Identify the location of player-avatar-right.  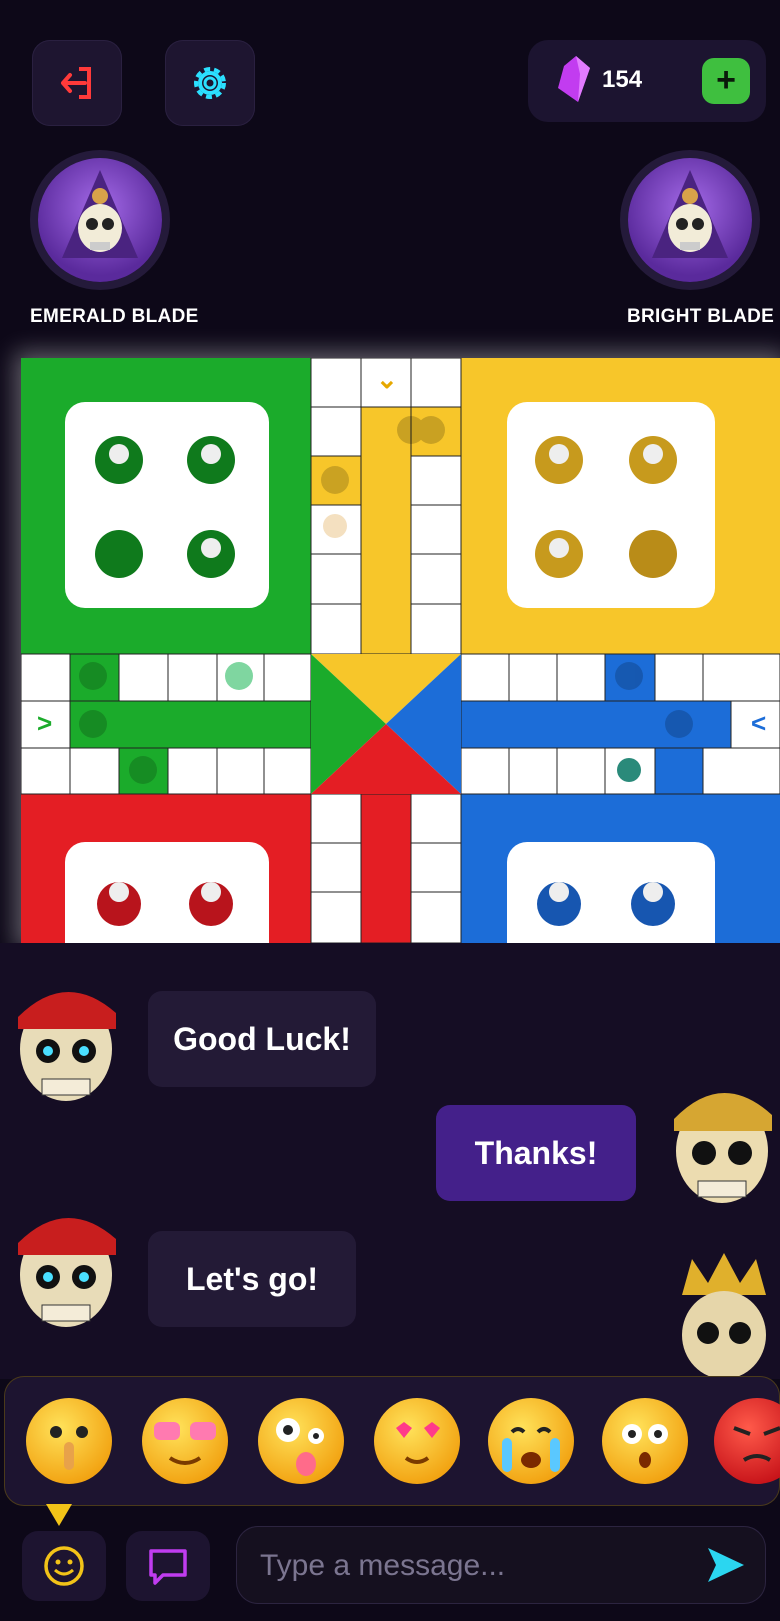
(690, 220).